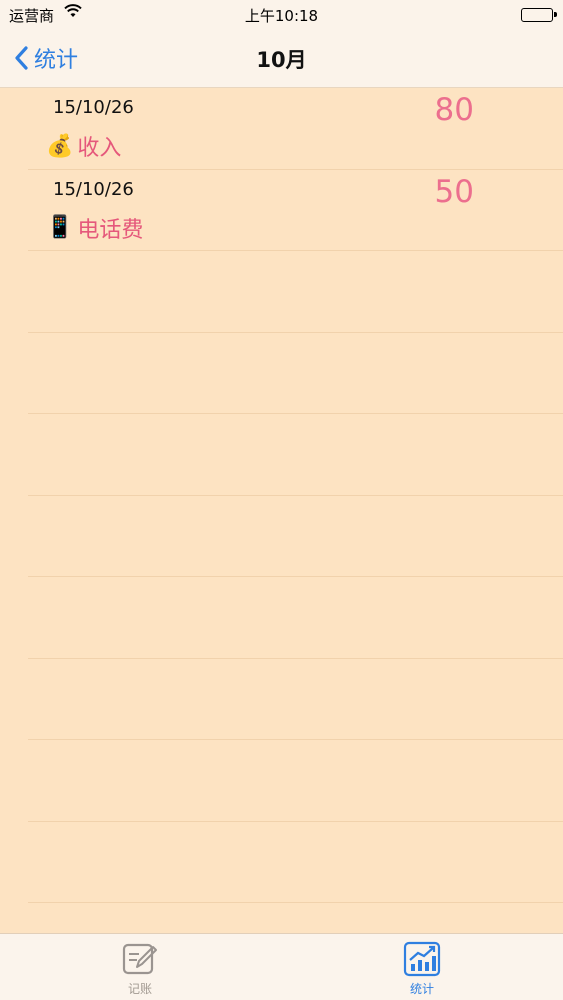 This screenshot has height=1000, width=563. Describe the element at coordinates (295, 129) in the screenshot. I see `list-item: 15/10/26 💰 收入 80` at that location.